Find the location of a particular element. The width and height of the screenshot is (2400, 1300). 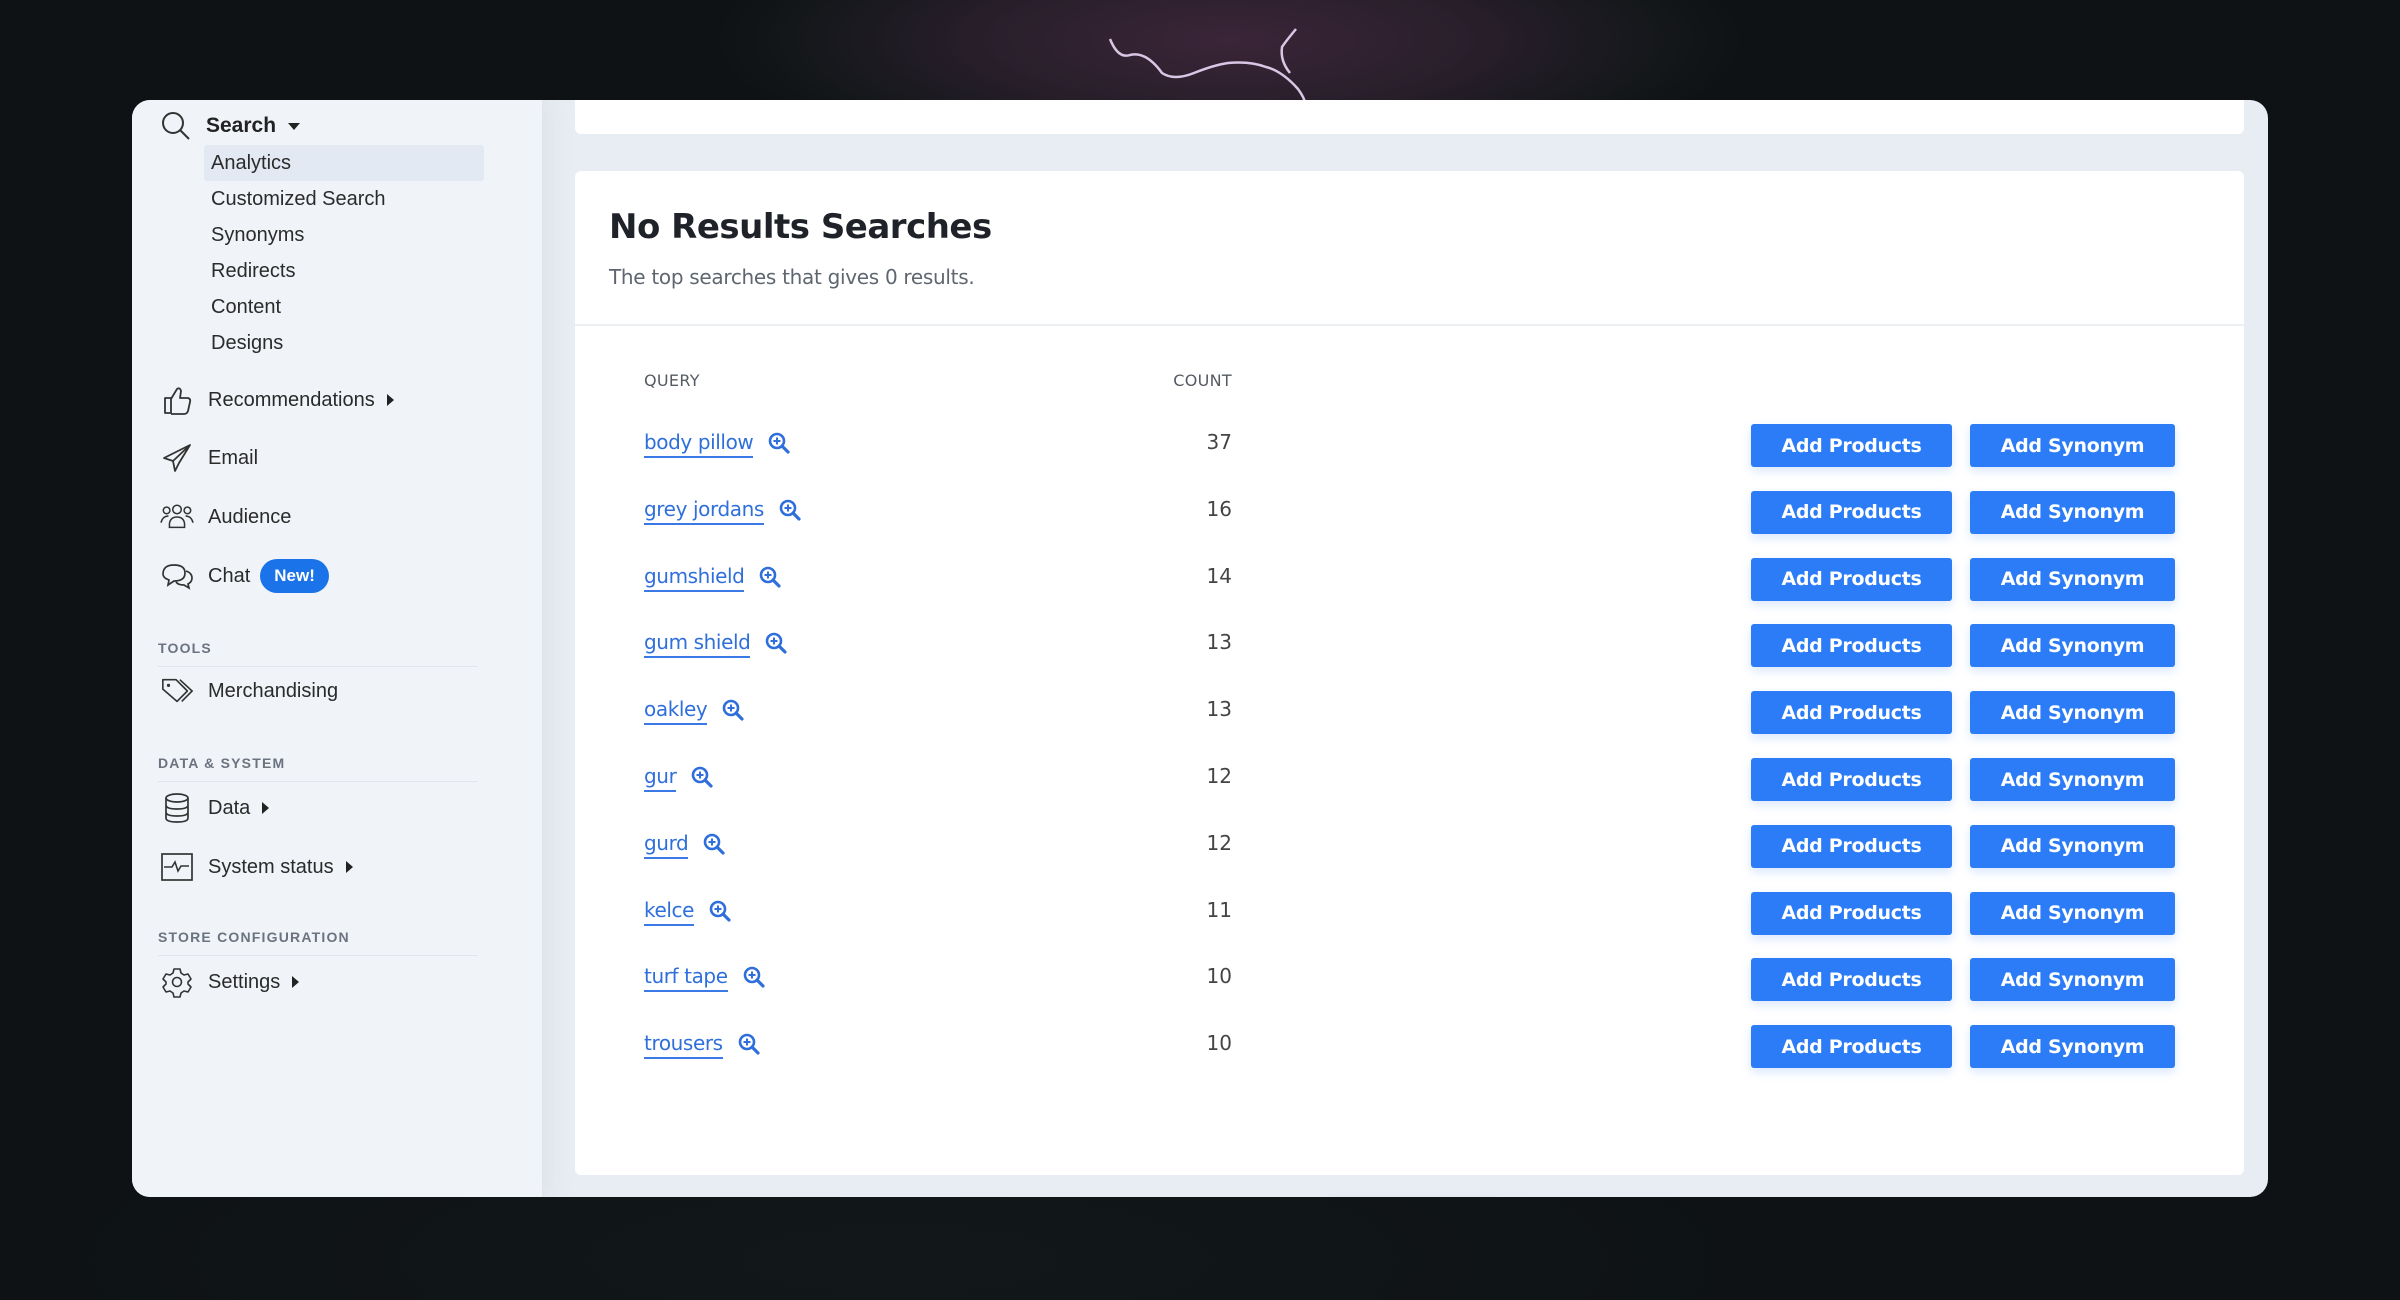

section-title-tools: TOOLS is located at coordinates (318, 653).